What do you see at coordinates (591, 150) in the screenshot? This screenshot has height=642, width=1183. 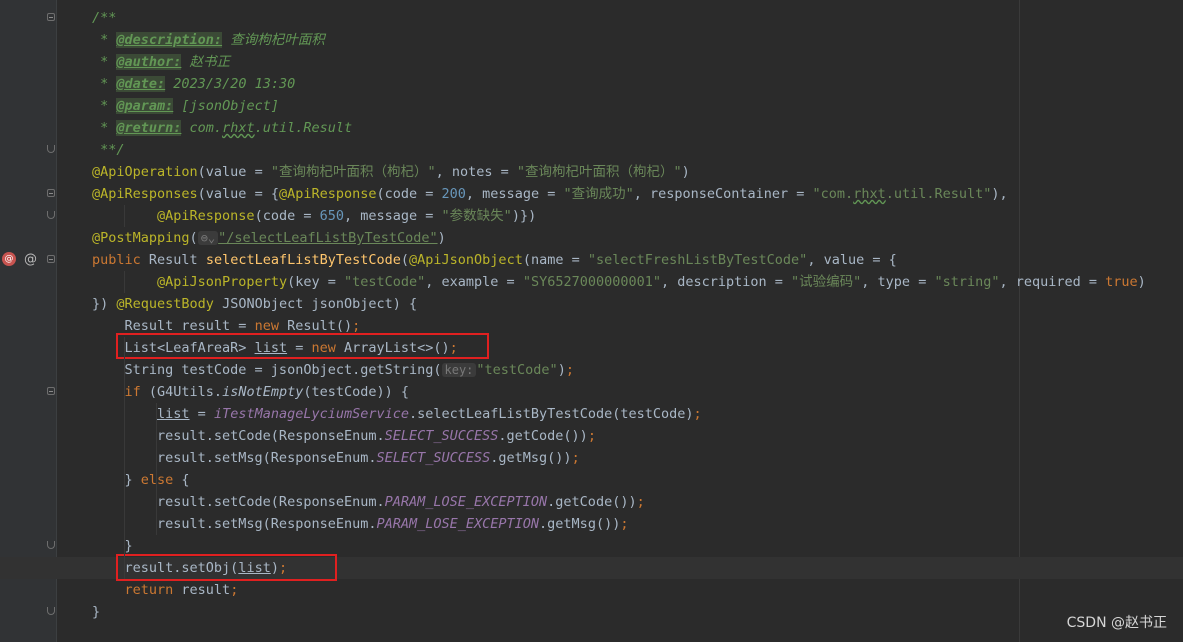 I see `code-line: **/` at bounding box center [591, 150].